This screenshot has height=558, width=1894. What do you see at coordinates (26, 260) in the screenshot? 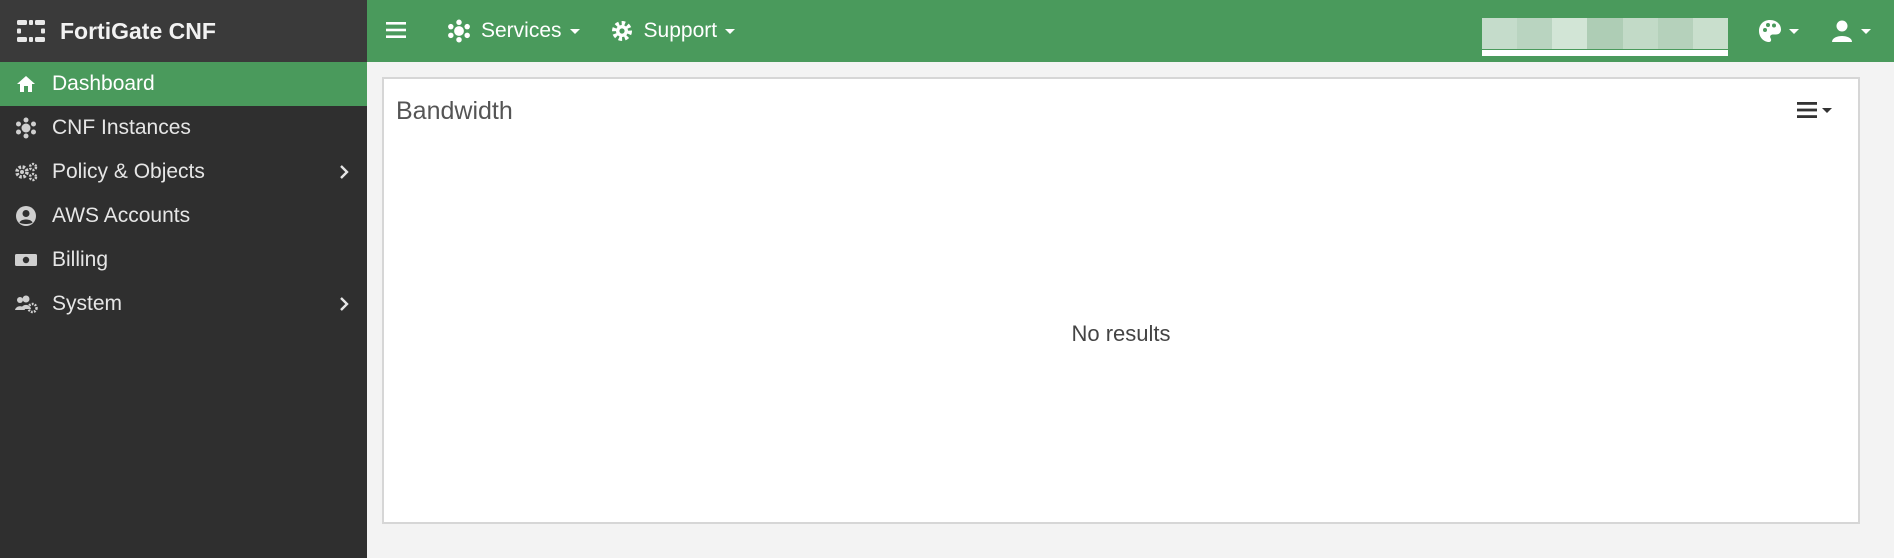
I see `money-icon` at bounding box center [26, 260].